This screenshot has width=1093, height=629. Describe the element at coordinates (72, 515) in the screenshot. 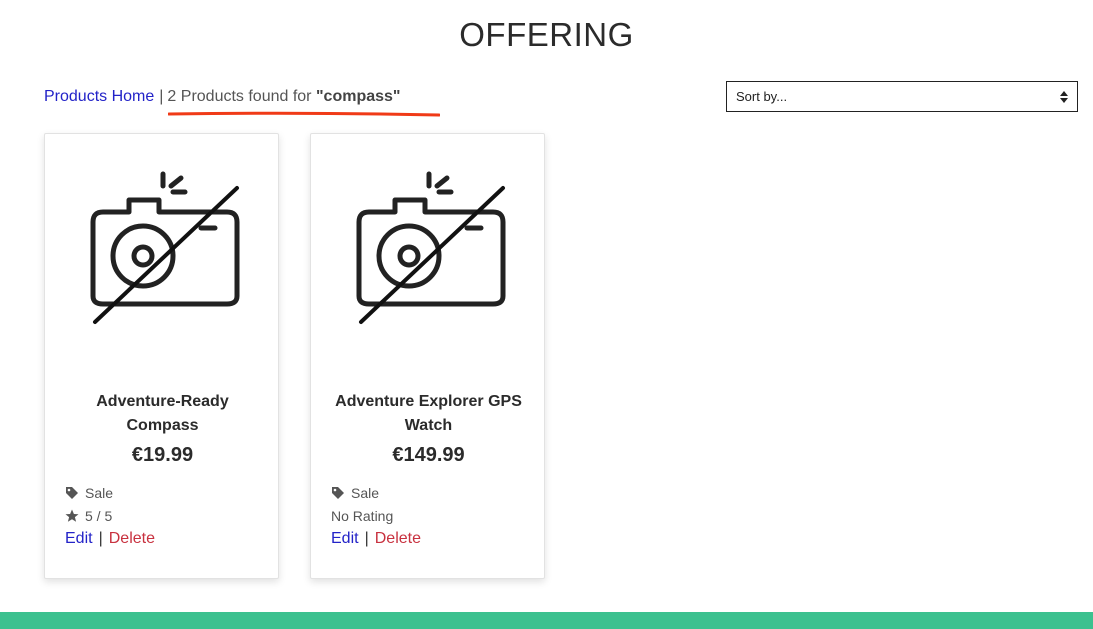

I see `star-icon` at that location.